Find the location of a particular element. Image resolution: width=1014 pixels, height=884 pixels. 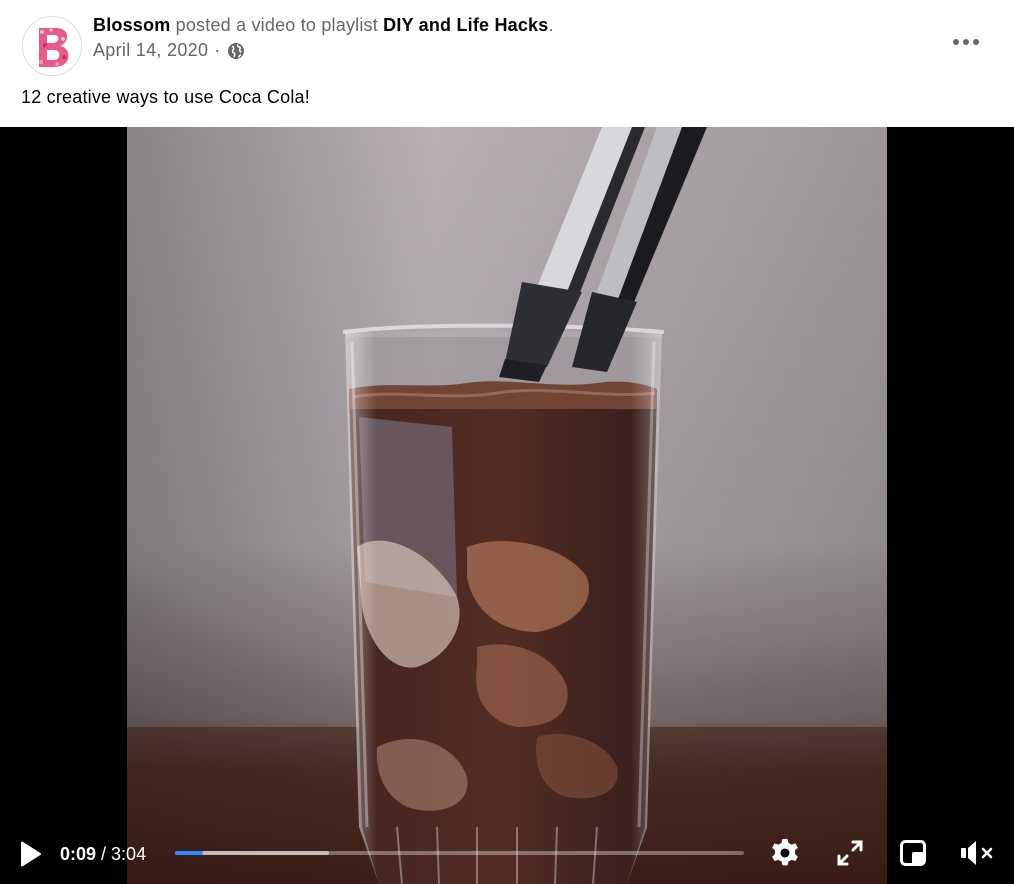

title-period: . is located at coordinates (551, 25).